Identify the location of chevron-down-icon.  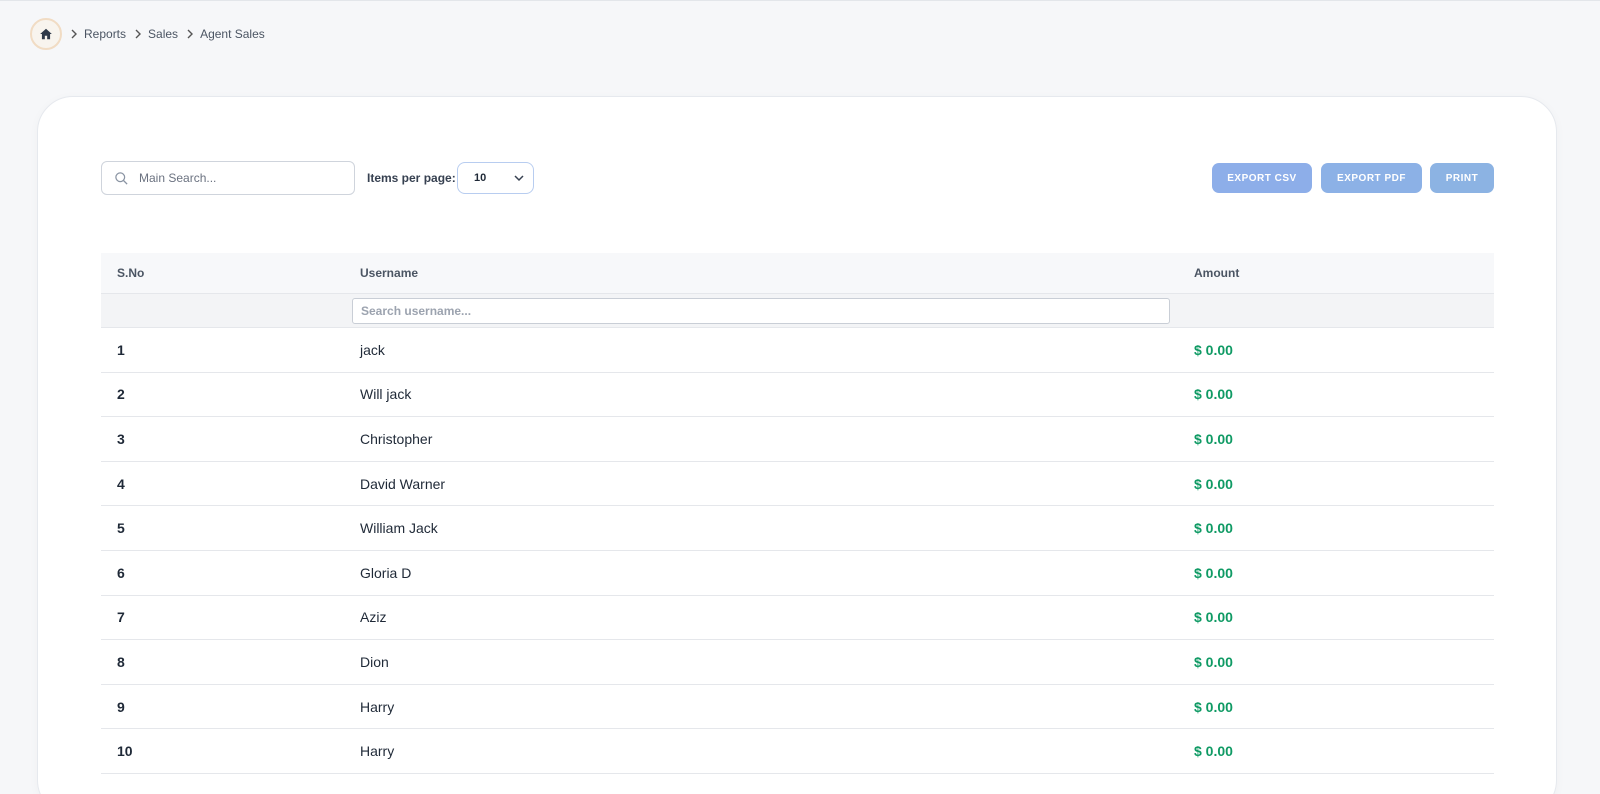
(519, 177).